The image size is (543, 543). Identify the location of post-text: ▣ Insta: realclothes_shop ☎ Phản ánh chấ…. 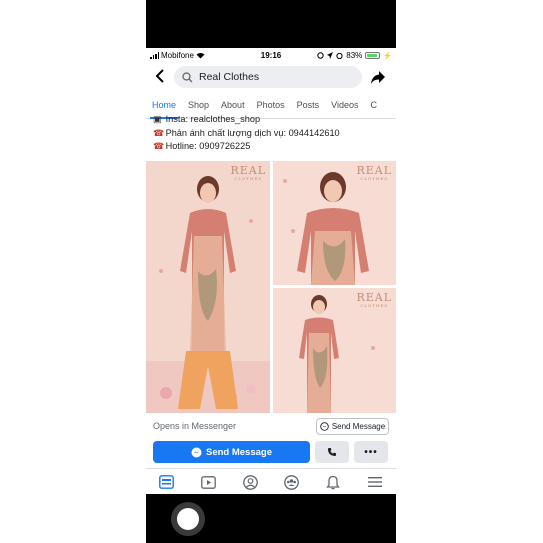
(273, 134).